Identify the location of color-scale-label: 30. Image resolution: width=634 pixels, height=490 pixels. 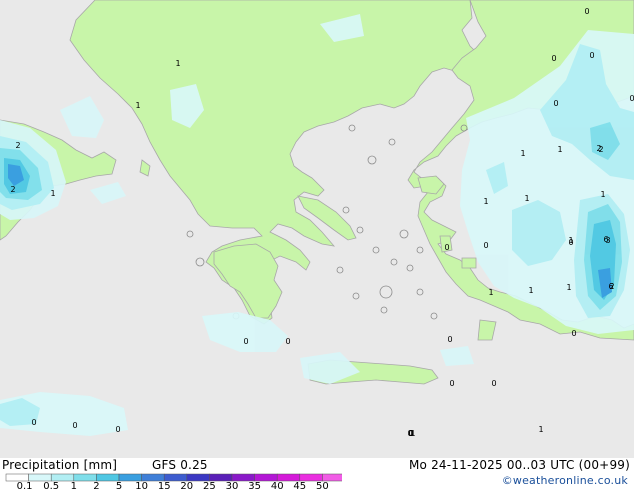
(232, 485).